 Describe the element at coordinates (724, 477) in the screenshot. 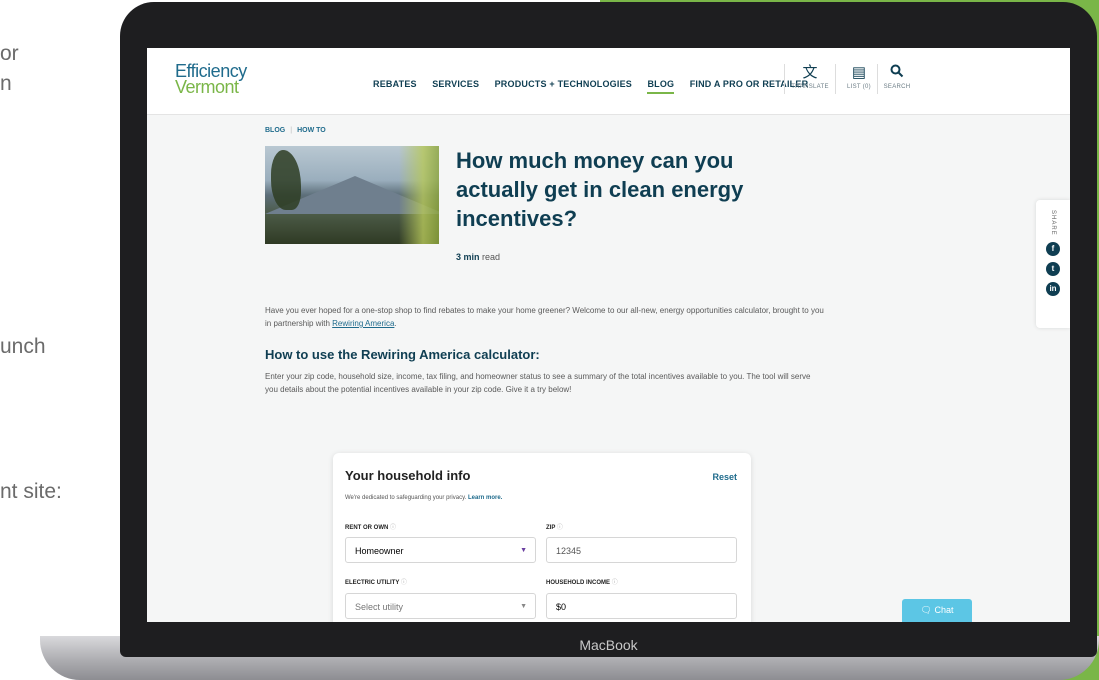

I see `reset-button: Reset` at that location.